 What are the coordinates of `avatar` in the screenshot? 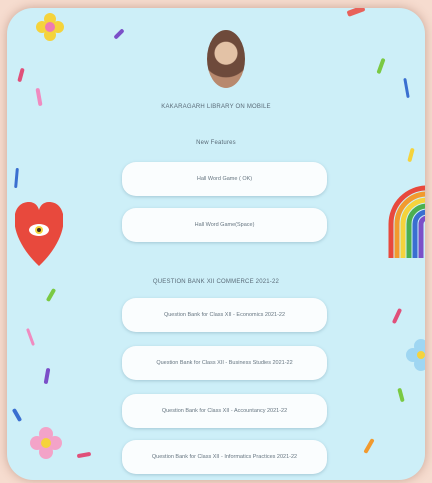 It's located at (226, 59).